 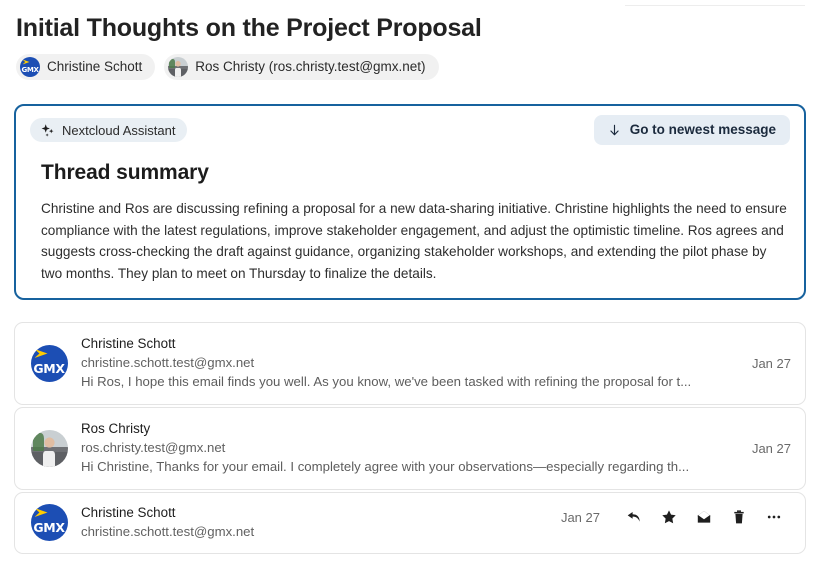 I want to click on trash-icon, so click(x=739, y=517).